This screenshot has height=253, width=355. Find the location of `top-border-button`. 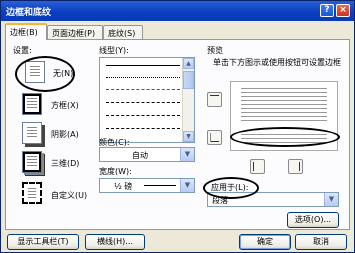

top-border-button is located at coordinates (214, 99).